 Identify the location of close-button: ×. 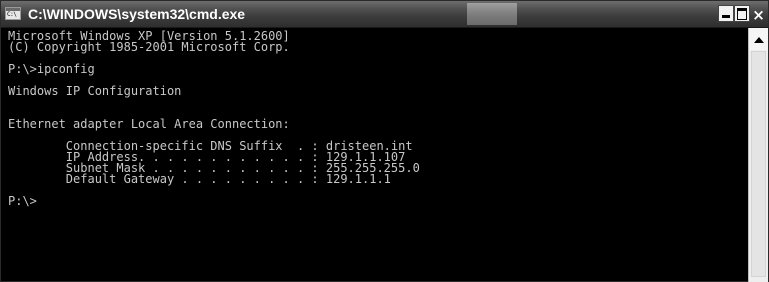
(758, 14).